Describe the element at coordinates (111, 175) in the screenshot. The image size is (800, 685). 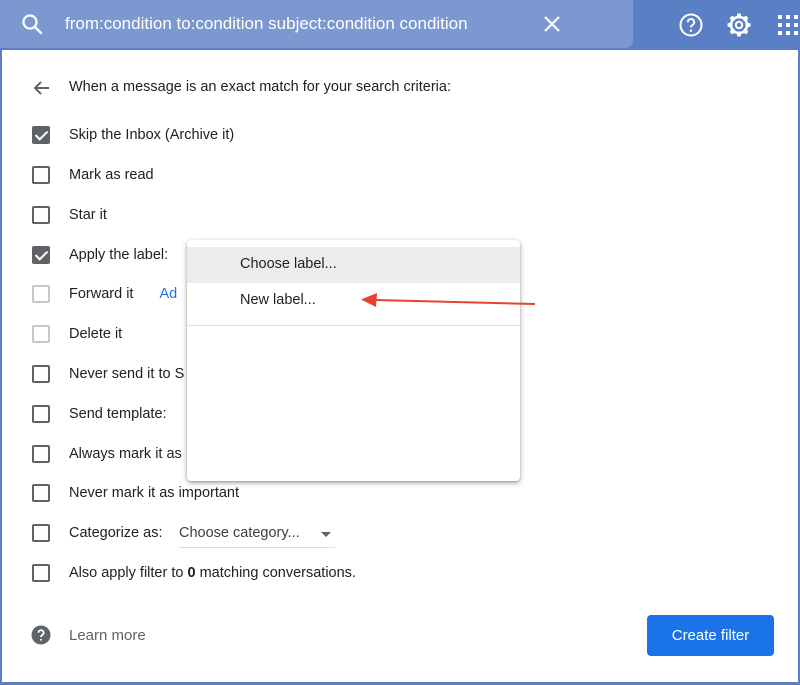
I see `option-label: Mark as read` at that location.